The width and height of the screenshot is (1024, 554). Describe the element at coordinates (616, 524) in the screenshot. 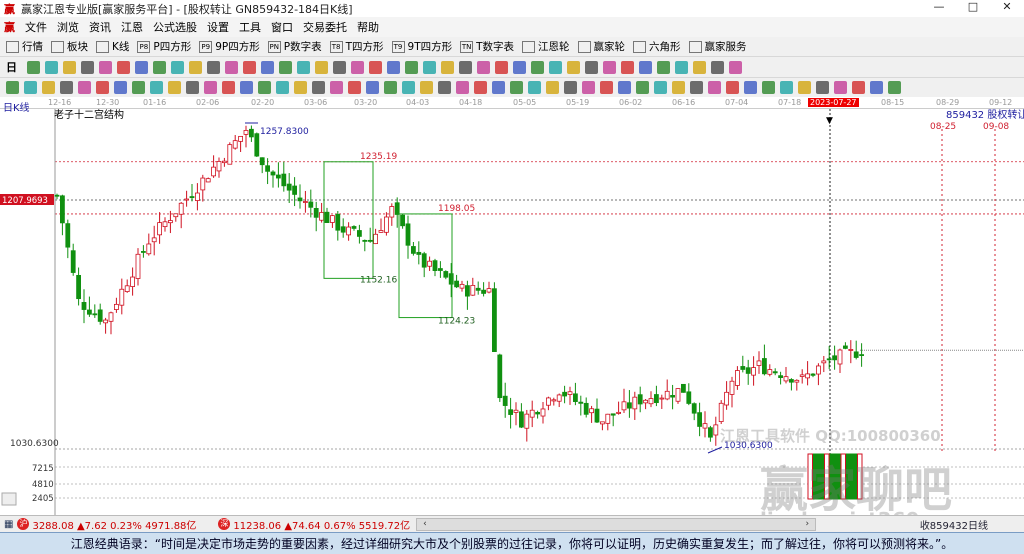

I see `horizontal-scrollbar: ‹ ›` at that location.